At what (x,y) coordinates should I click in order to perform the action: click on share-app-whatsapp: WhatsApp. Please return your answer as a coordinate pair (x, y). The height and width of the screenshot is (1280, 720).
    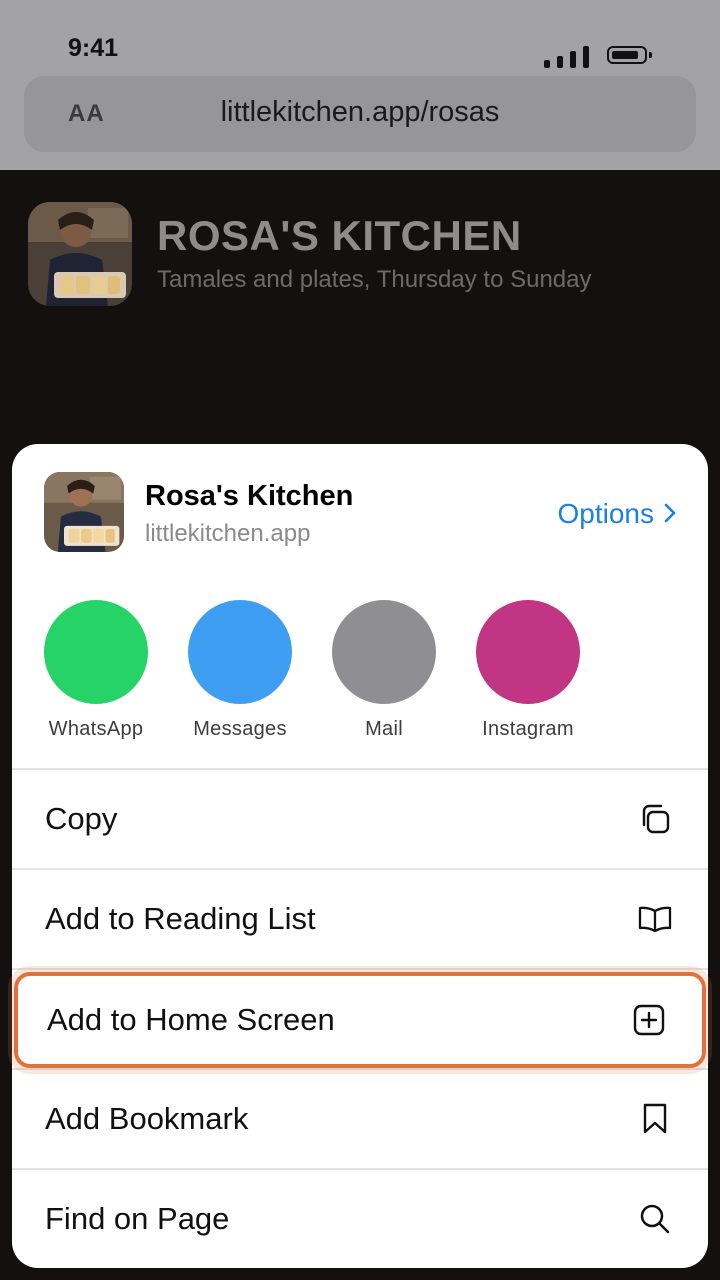
    Looking at the image, I should click on (96, 670).